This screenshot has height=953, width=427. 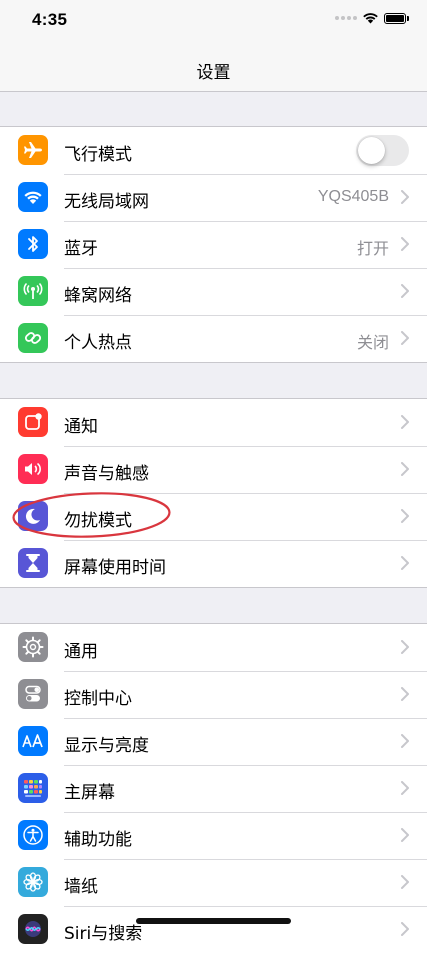 I want to click on flower-icon, so click(x=33, y=882).